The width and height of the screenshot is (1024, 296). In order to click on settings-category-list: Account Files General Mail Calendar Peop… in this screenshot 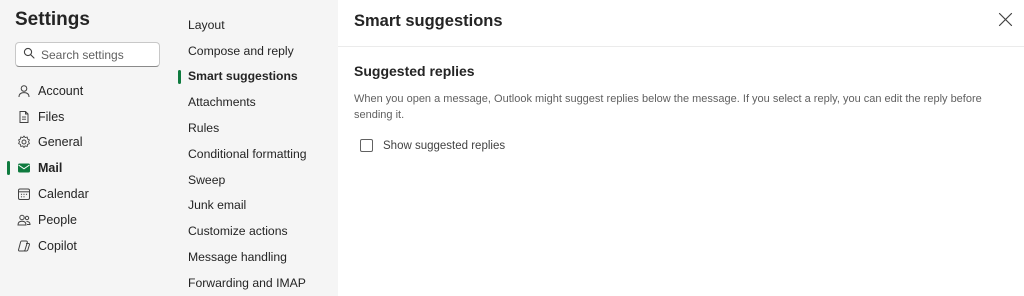, I will do `click(85, 168)`.